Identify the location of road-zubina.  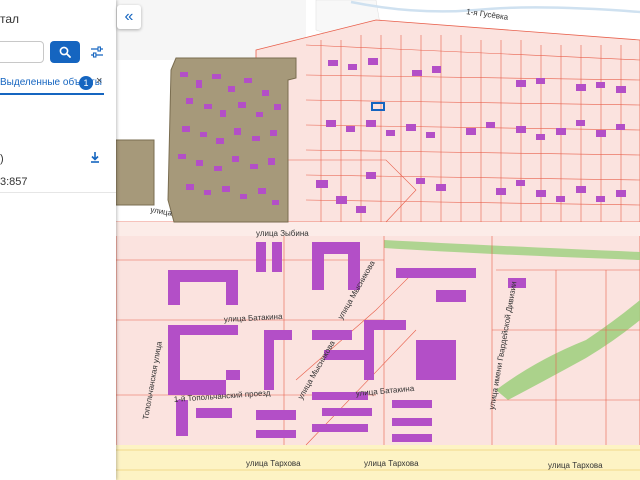
(378, 229).